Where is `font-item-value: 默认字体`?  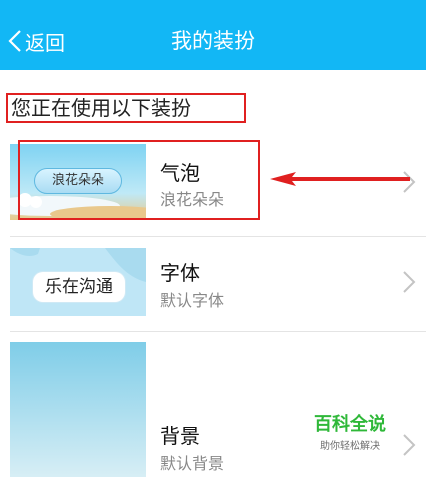
font-item-value: 默认字体 is located at coordinates (192, 300).